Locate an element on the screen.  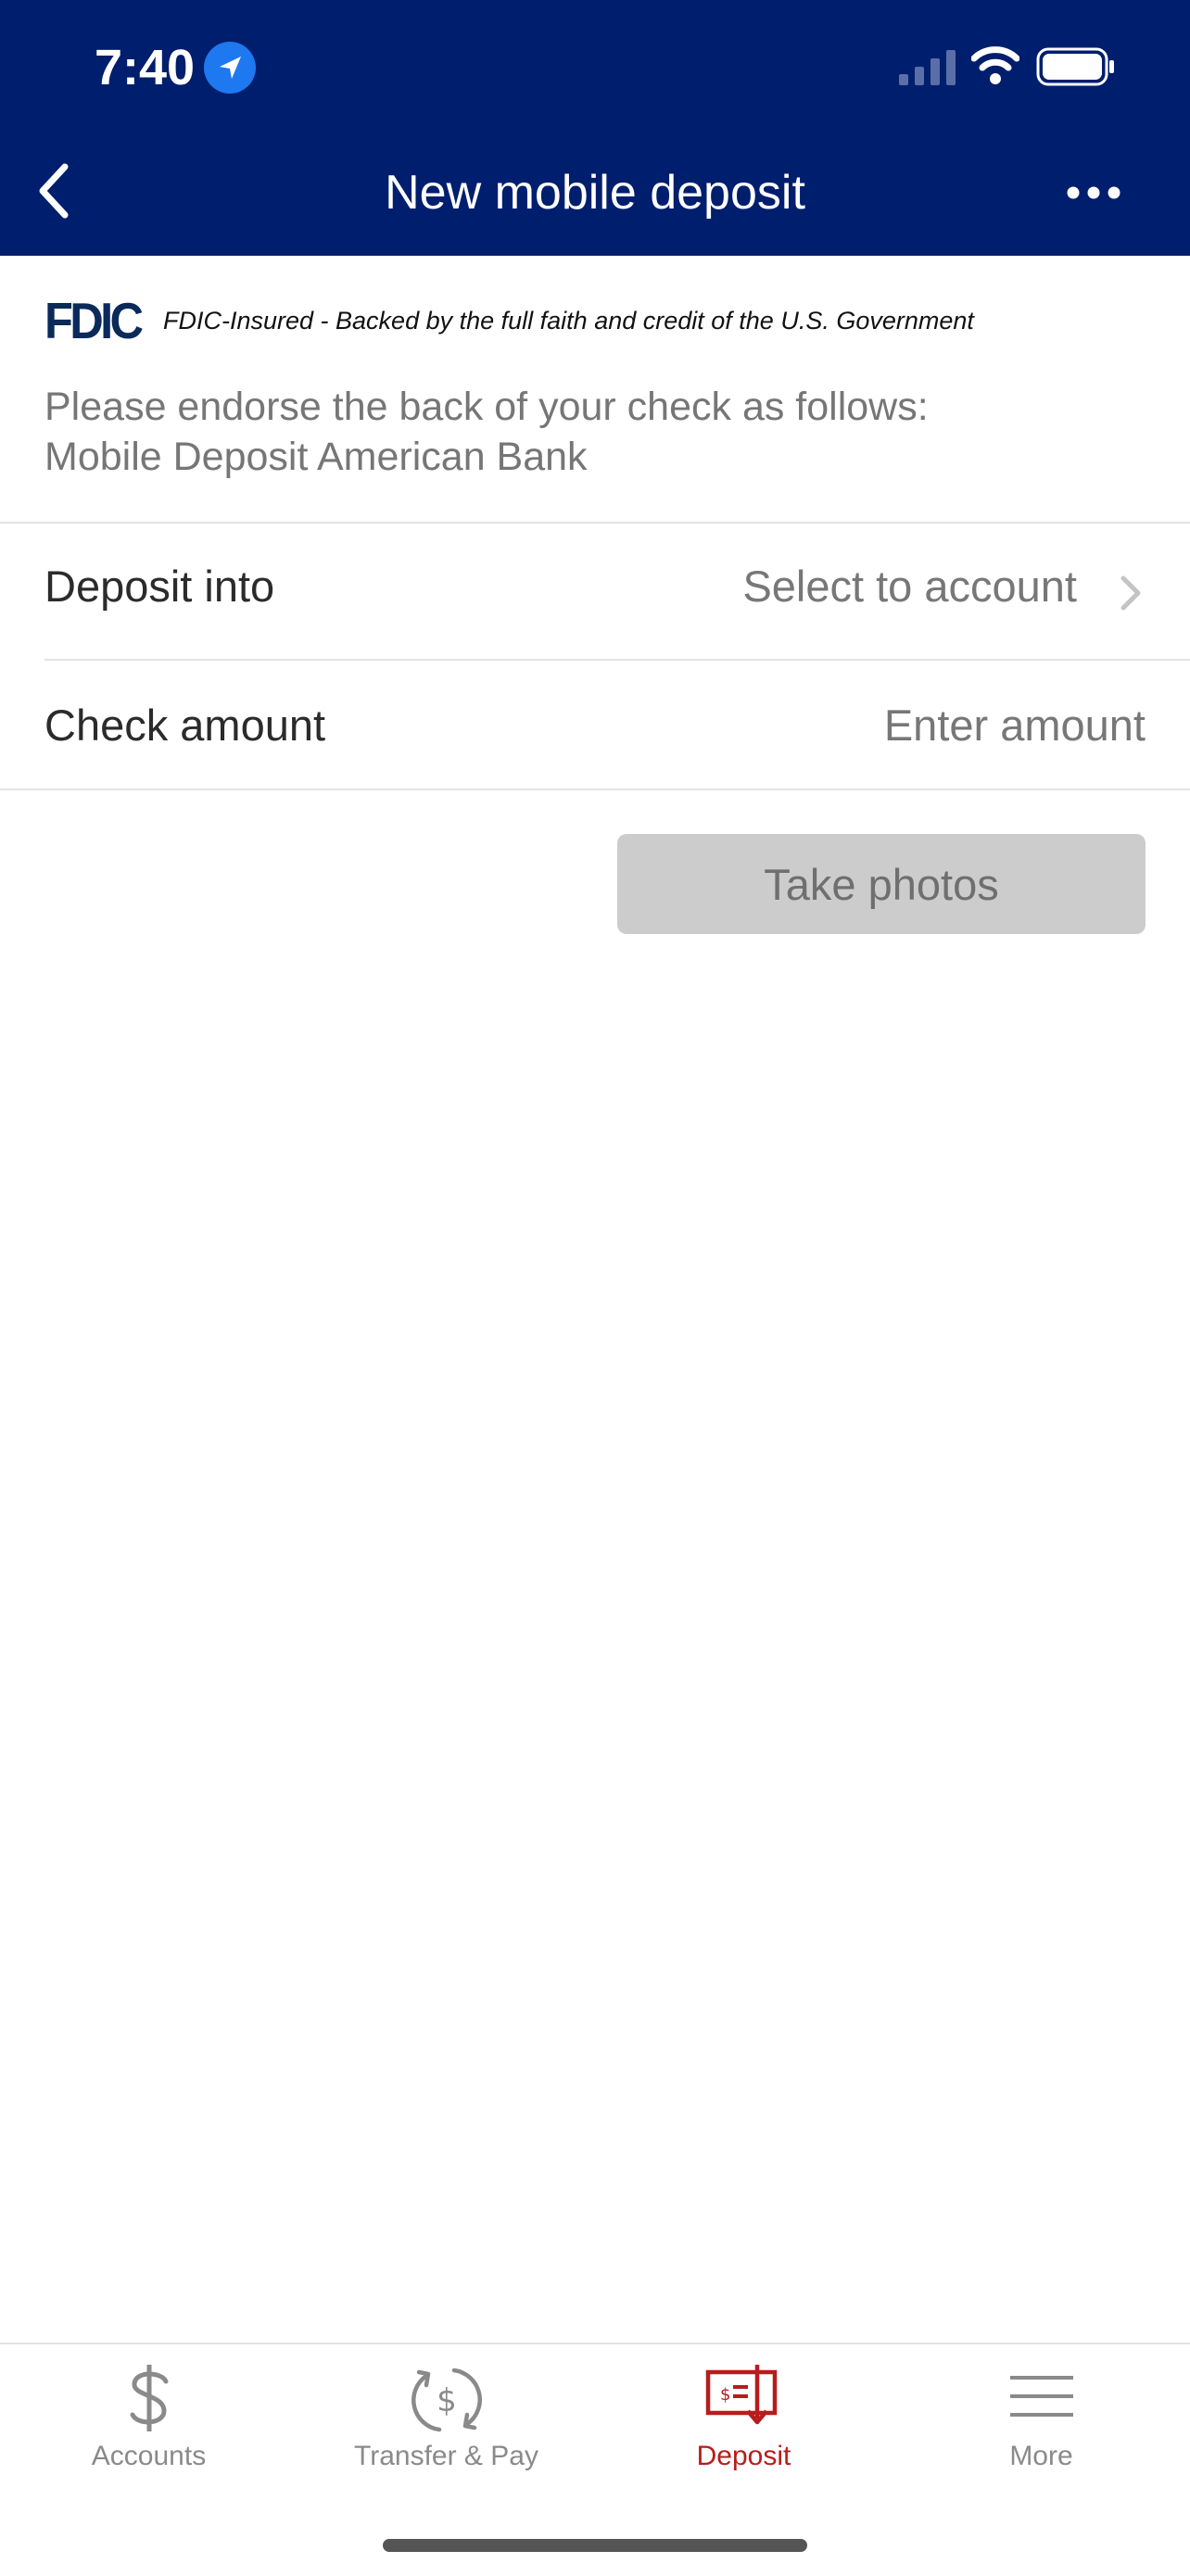
signal-icon is located at coordinates (927, 68).